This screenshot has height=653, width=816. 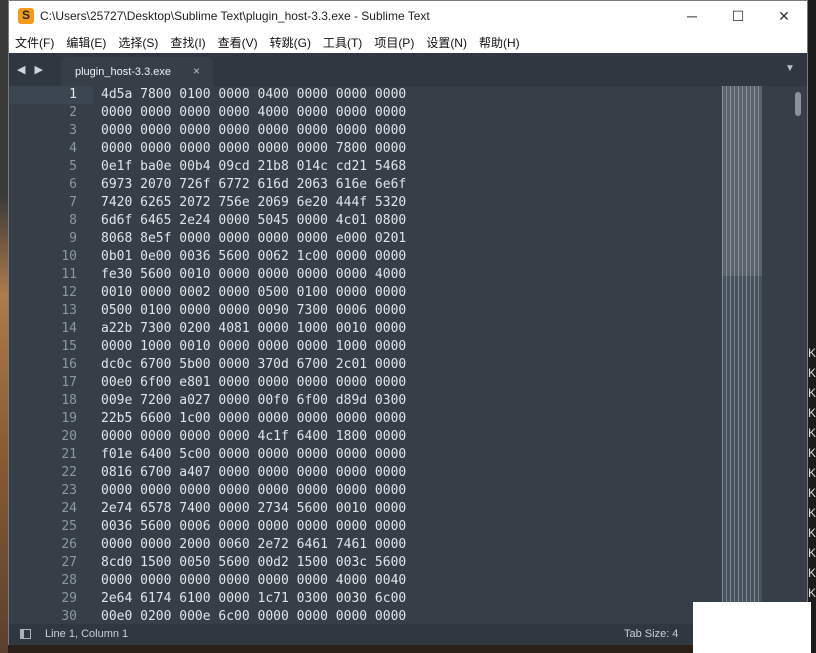 What do you see at coordinates (69, 562) in the screenshot?
I see `line-number: 27` at bounding box center [69, 562].